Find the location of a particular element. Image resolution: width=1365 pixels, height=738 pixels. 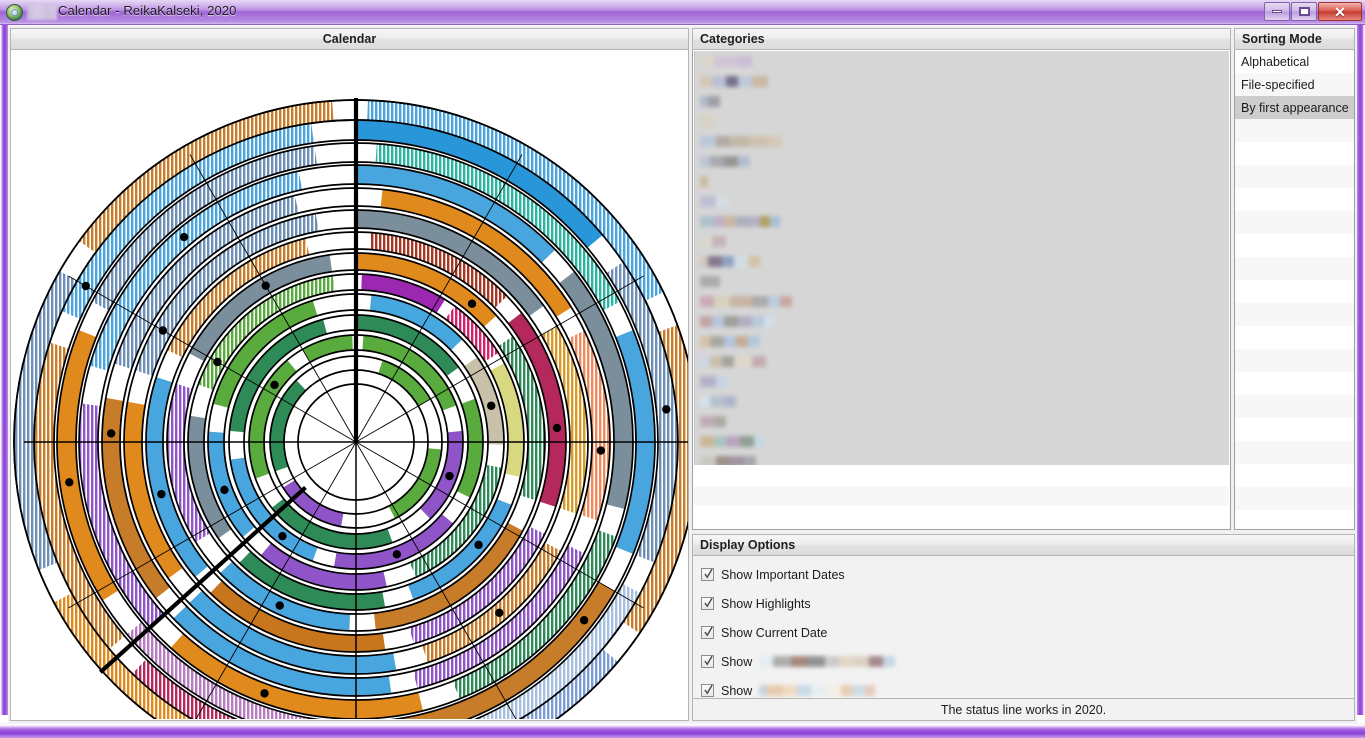

sorting-mode-option-file-specified: File-specified is located at coordinates (1294, 84).